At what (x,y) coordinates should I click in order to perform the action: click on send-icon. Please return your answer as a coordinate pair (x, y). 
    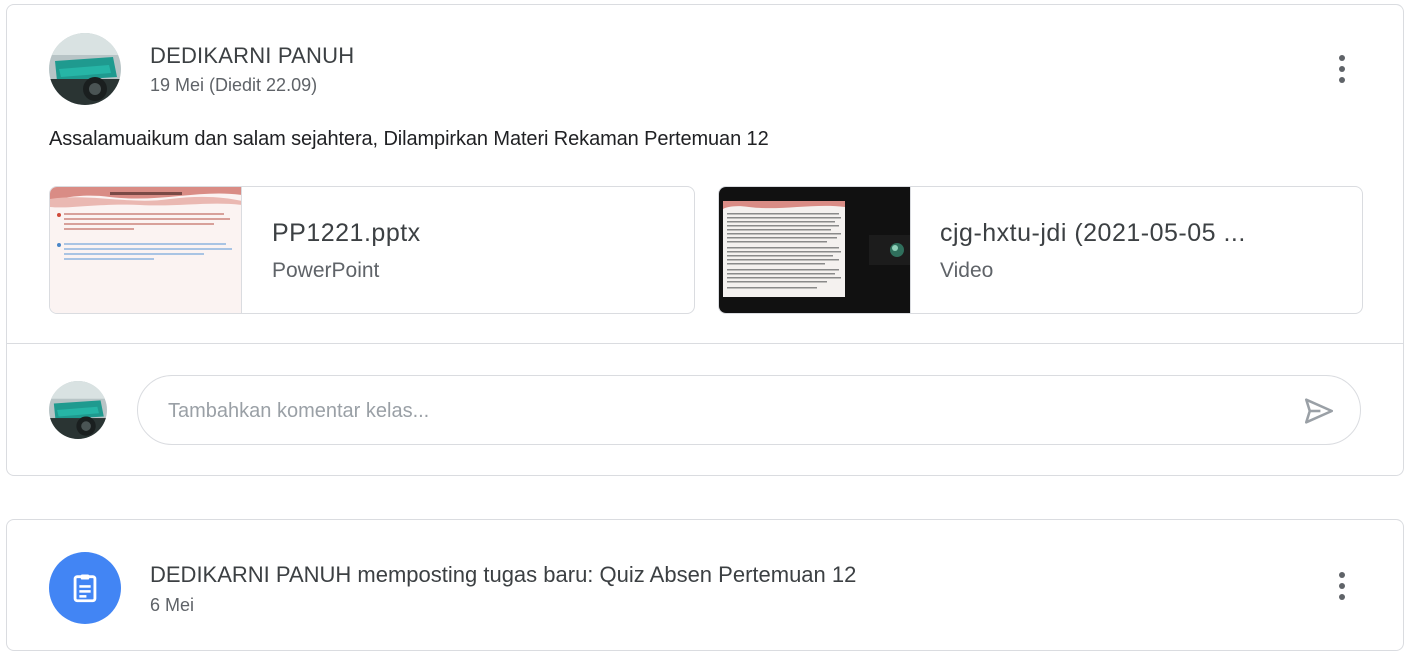
    Looking at the image, I should click on (1319, 411).